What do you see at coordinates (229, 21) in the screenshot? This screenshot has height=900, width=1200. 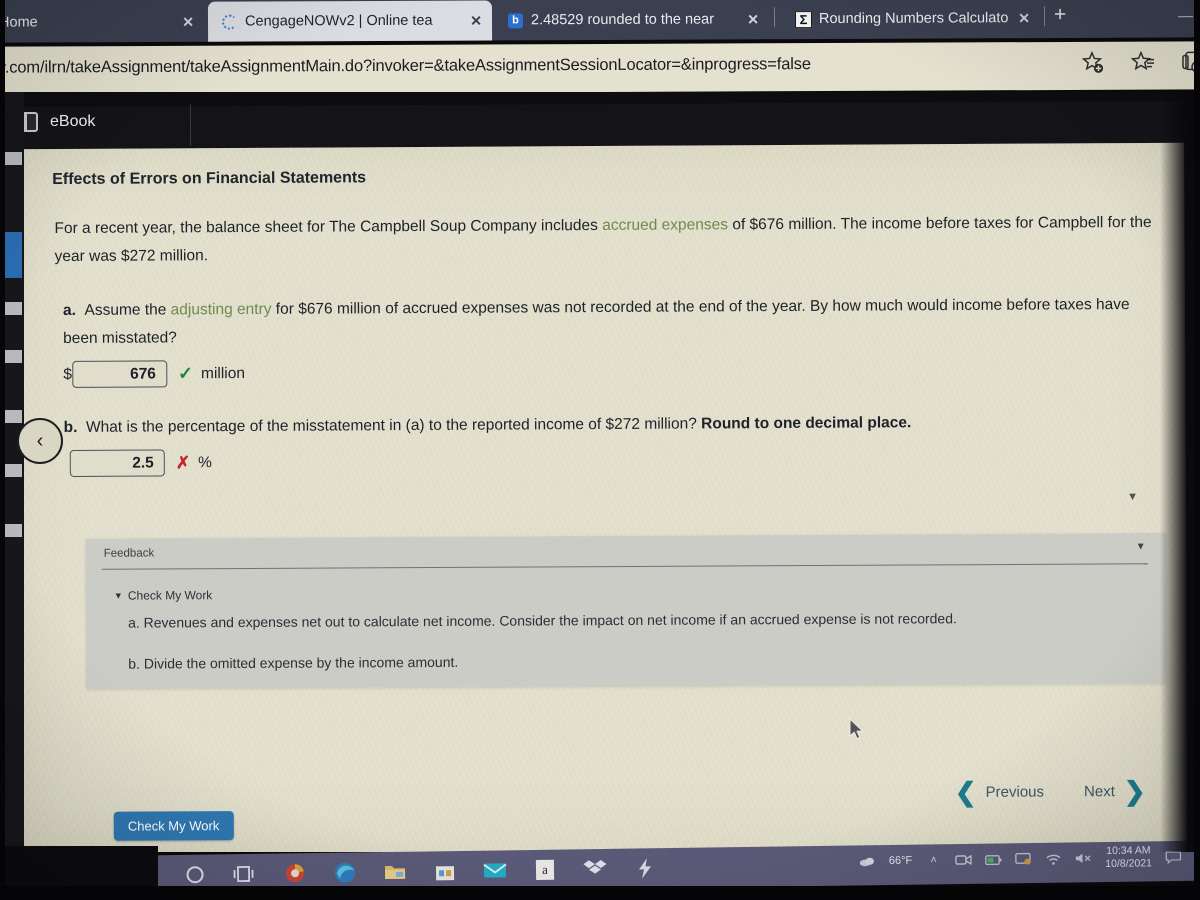 I see `loading-spinner-icon` at bounding box center [229, 21].